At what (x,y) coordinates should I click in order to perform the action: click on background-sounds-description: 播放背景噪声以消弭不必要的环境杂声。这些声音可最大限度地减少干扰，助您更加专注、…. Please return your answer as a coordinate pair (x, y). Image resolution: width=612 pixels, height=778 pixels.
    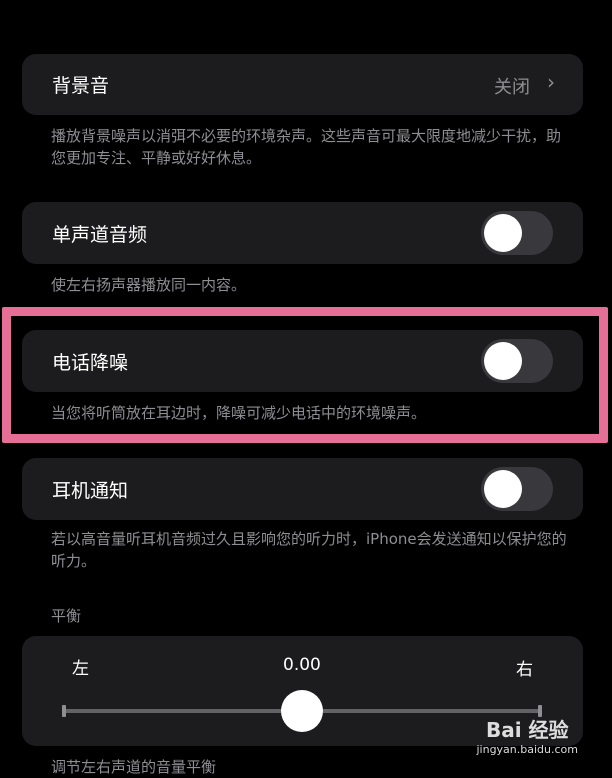
    Looking at the image, I should click on (306, 147).